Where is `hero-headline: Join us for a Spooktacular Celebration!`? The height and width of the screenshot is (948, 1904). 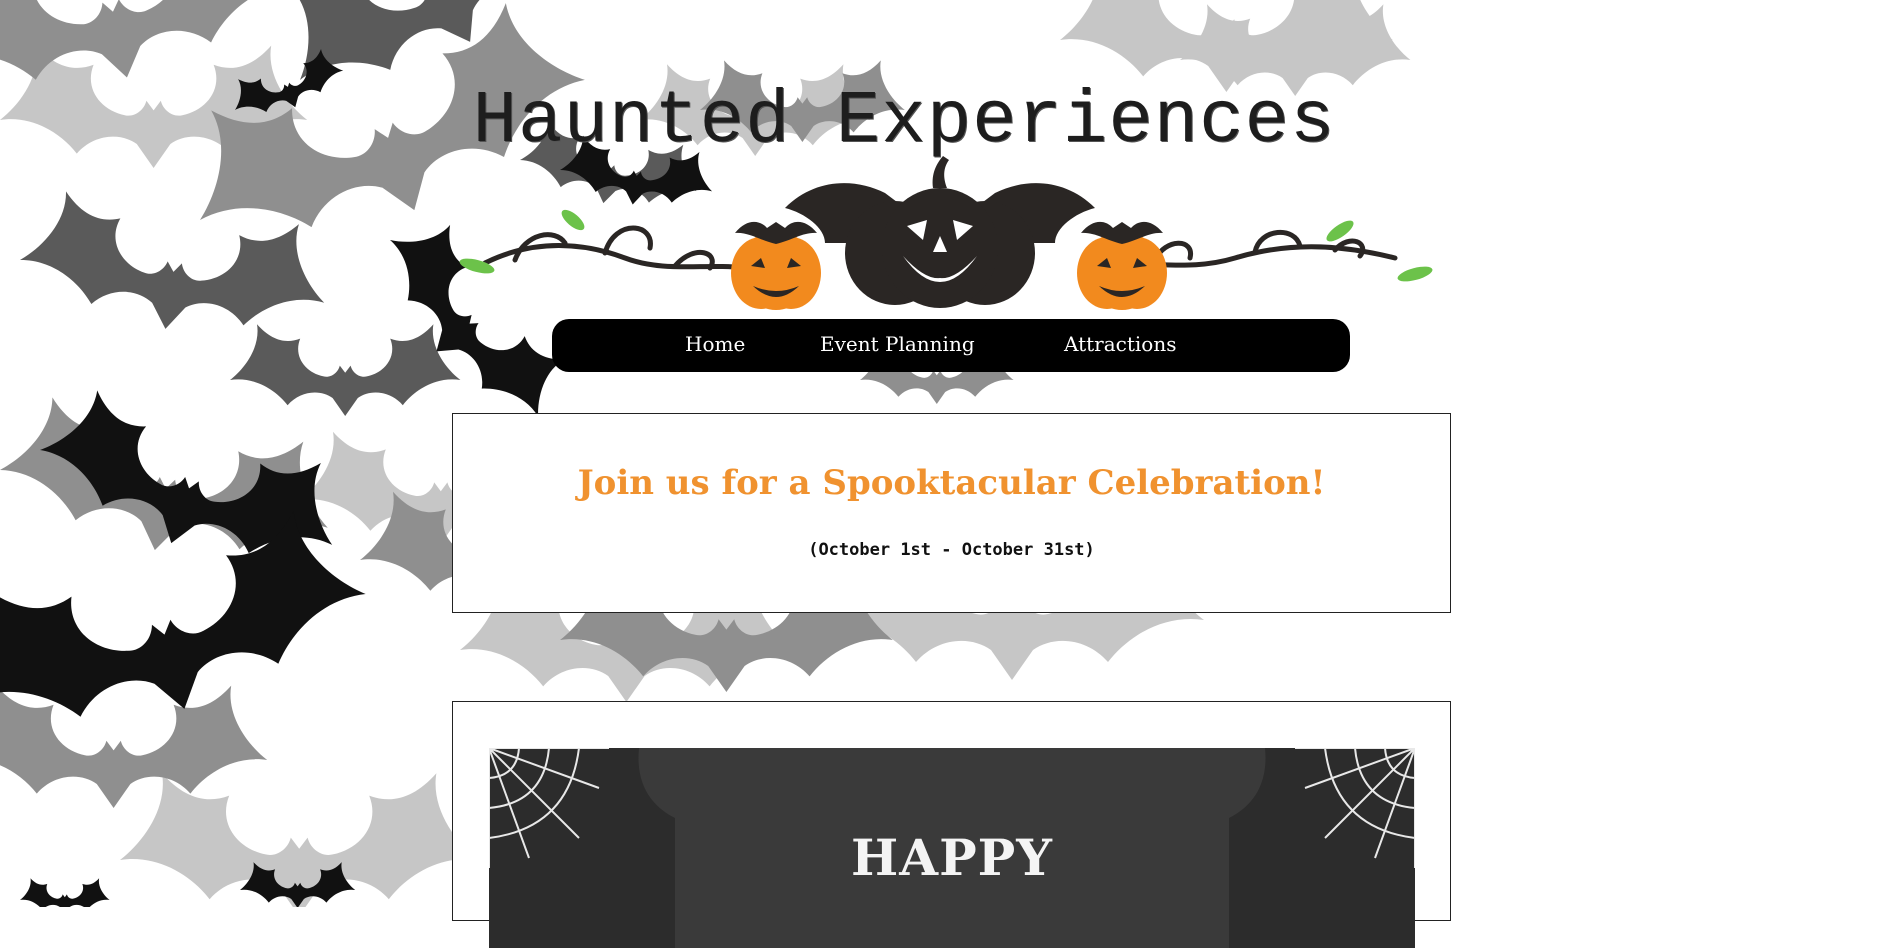 hero-headline: Join us for a Spooktacular Celebration! is located at coordinates (951, 483).